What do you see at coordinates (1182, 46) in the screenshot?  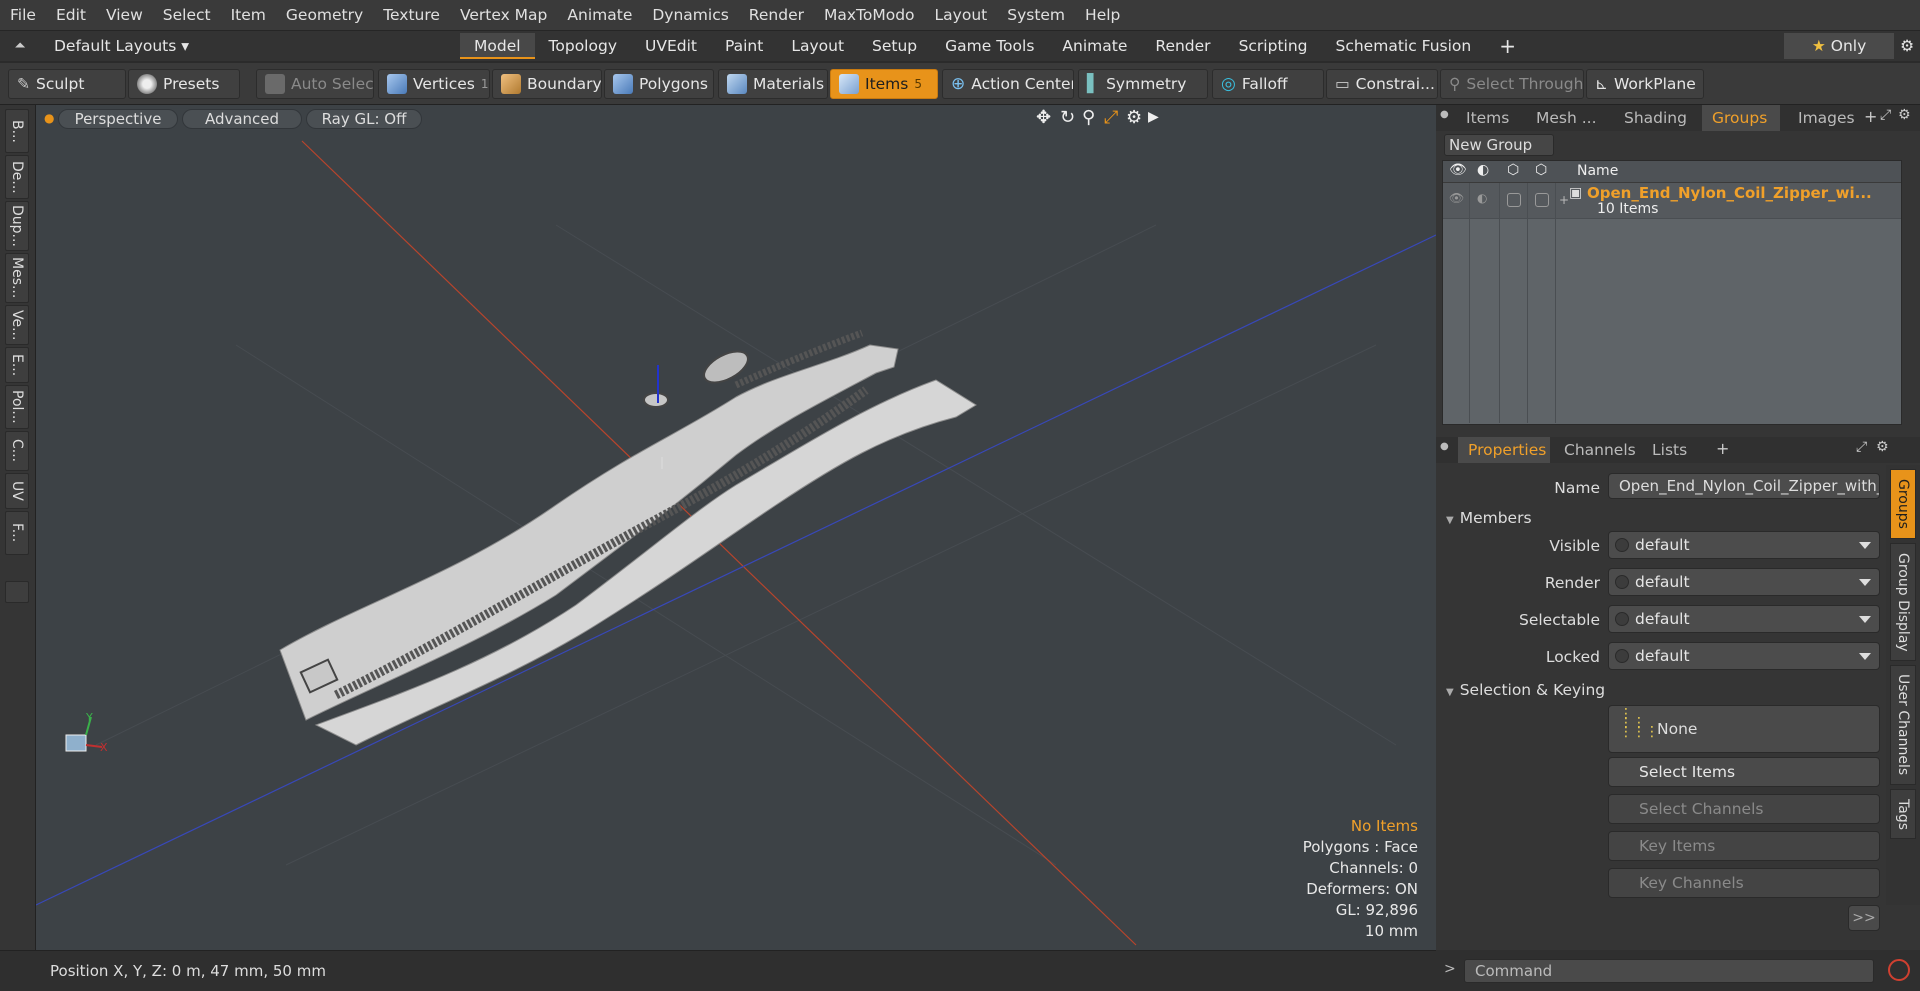 I see `tab-render: Render` at bounding box center [1182, 46].